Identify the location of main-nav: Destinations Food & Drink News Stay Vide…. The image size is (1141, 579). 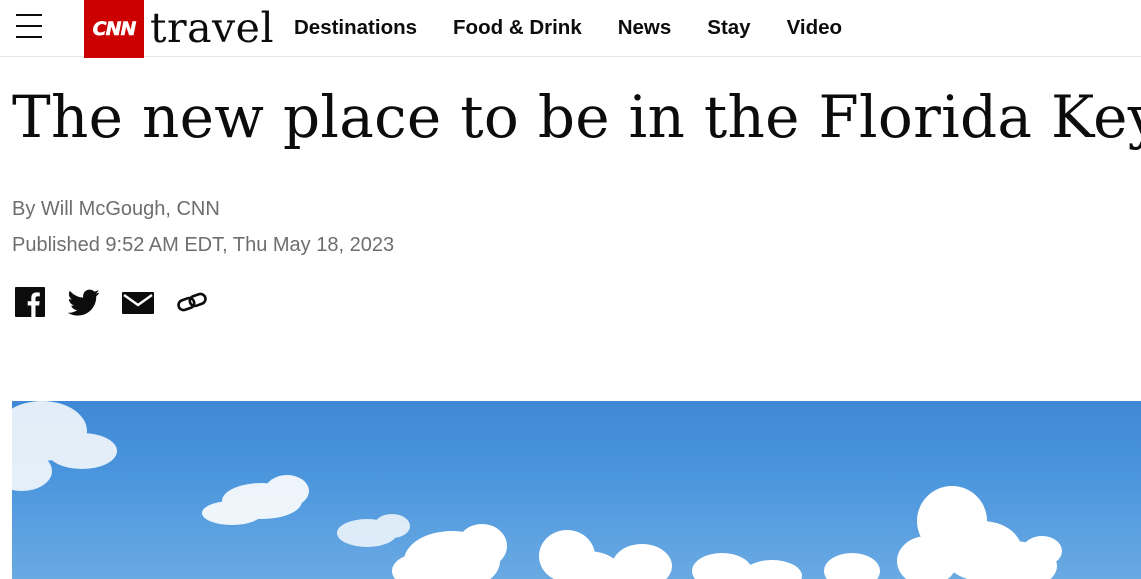
(586, 28).